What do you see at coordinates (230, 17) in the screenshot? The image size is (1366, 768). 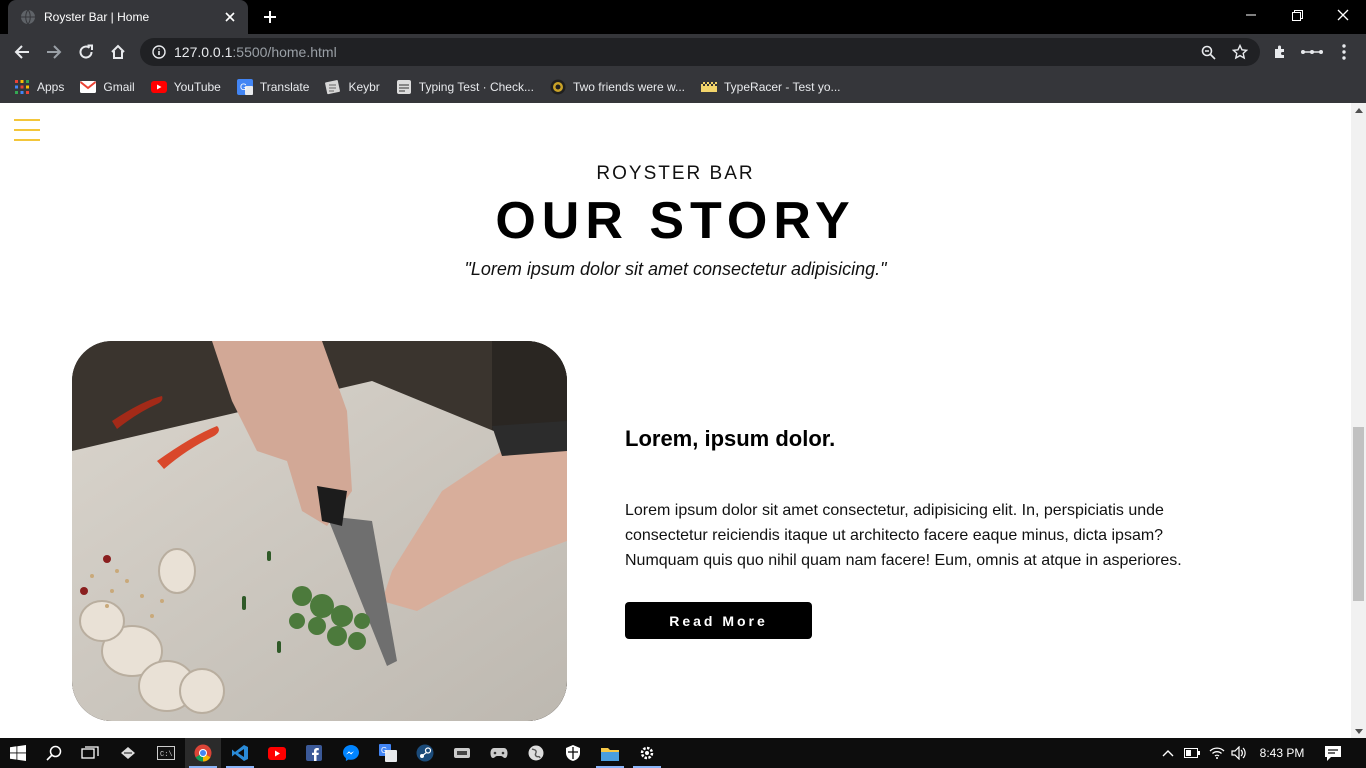 I see `close-tab-icon` at bounding box center [230, 17].